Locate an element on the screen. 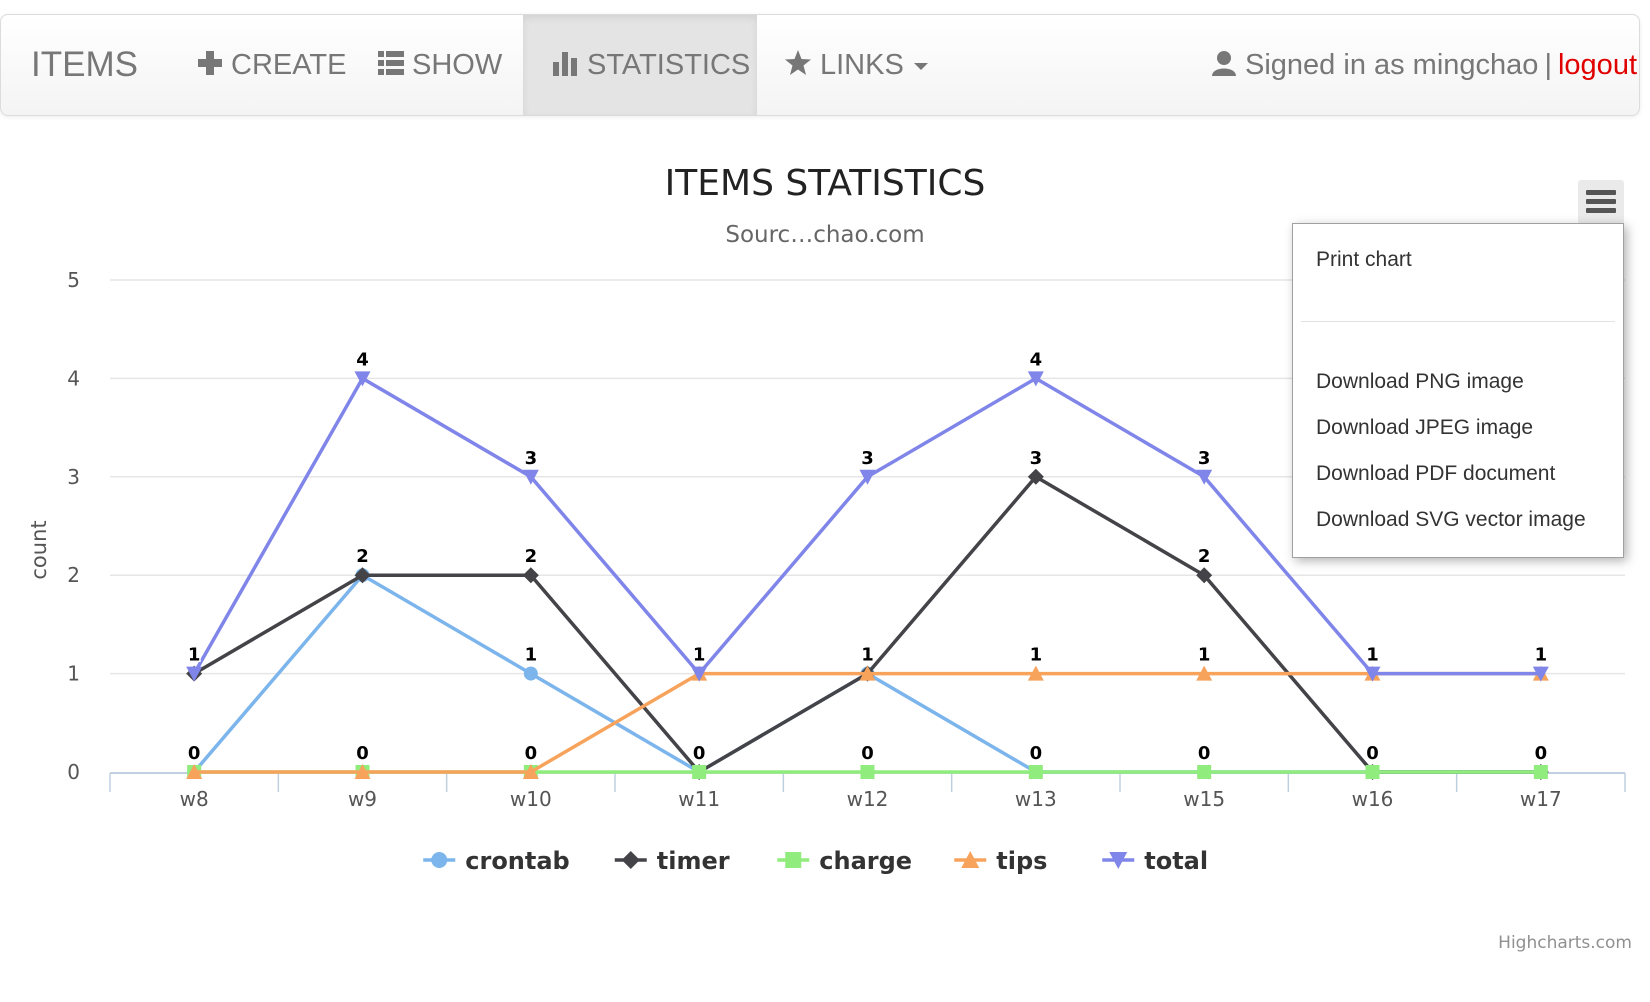  x-tick-label: w10 is located at coordinates (531, 799).